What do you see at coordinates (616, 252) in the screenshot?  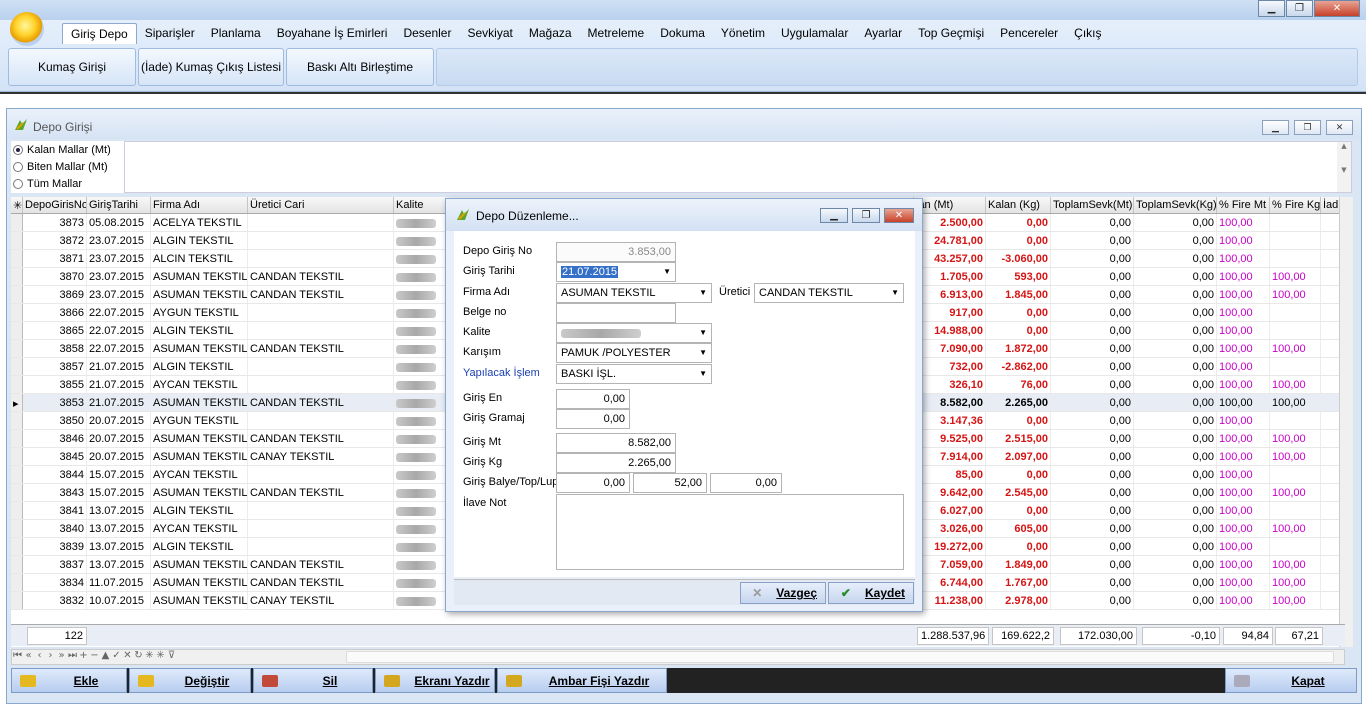 I see `giris-no-field: 3.853,00` at bounding box center [616, 252].